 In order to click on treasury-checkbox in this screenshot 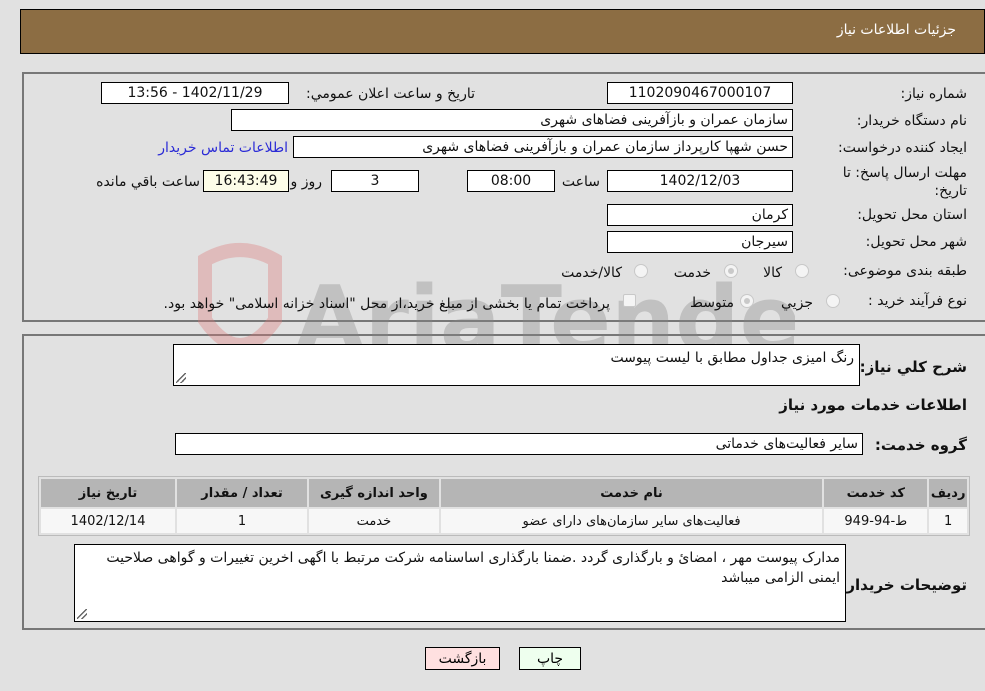, I will do `click(629, 300)`.